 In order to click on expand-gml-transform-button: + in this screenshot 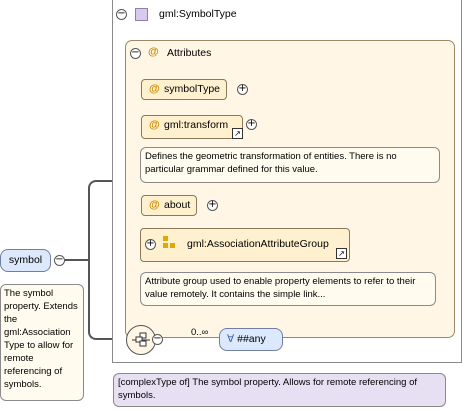, I will do `click(251, 124)`.